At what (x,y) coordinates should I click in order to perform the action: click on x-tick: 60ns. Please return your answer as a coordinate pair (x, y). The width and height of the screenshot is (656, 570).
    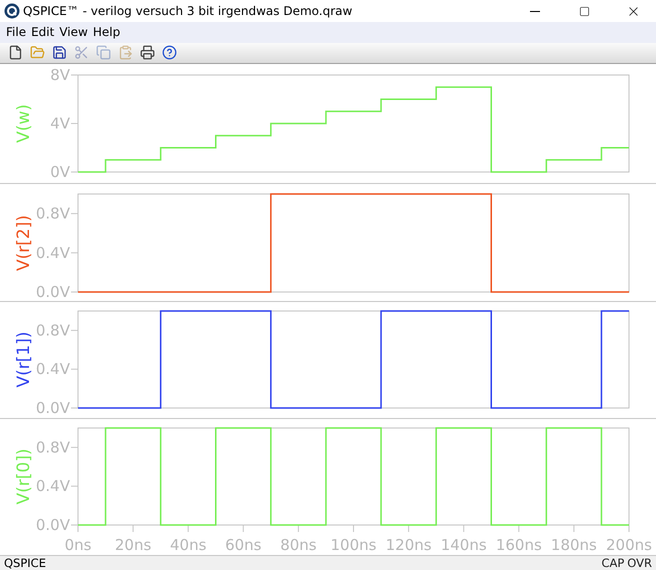
    Looking at the image, I should click on (243, 539).